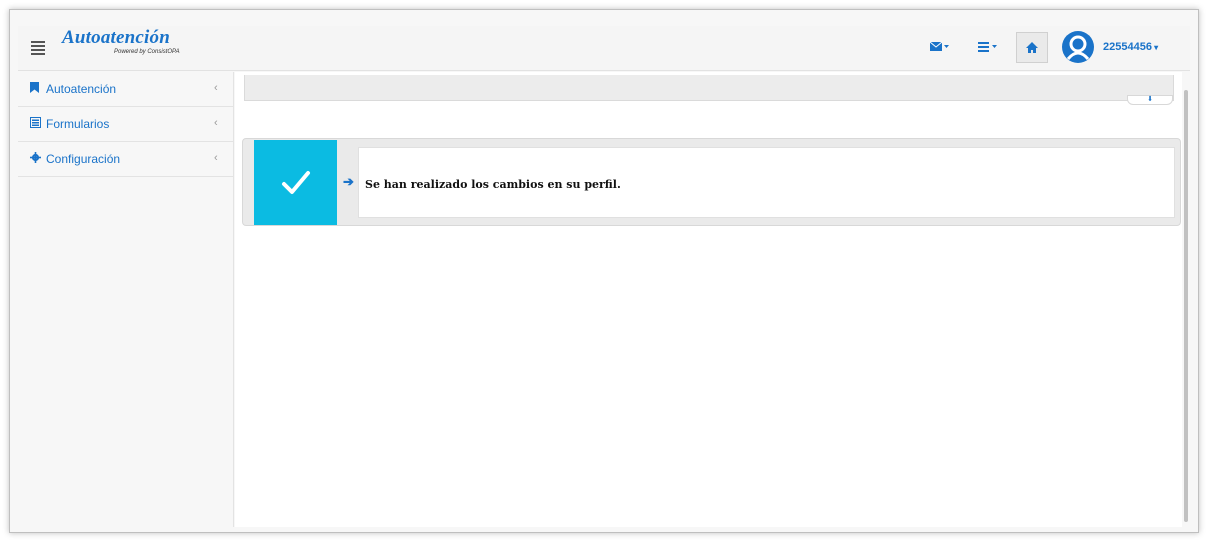 This screenshot has width=1207, height=541. Describe the element at coordinates (125, 124) in the screenshot. I see `sidebar-item-formularios: Formularios ‹` at that location.